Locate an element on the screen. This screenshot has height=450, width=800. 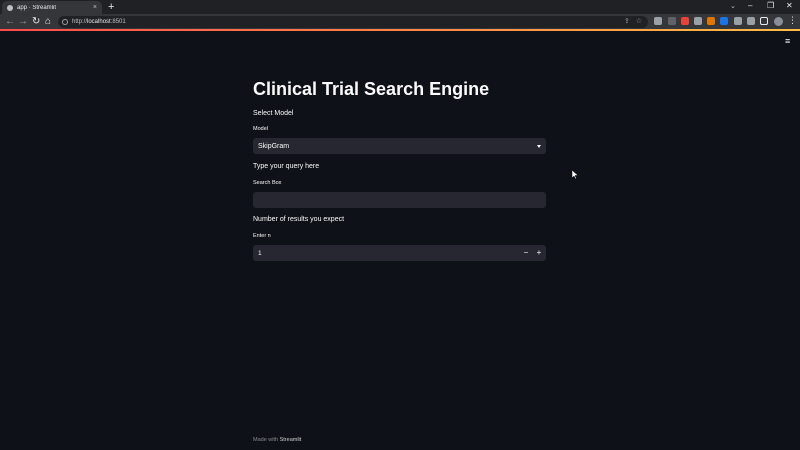
site-info-icon is located at coordinates (65, 22).